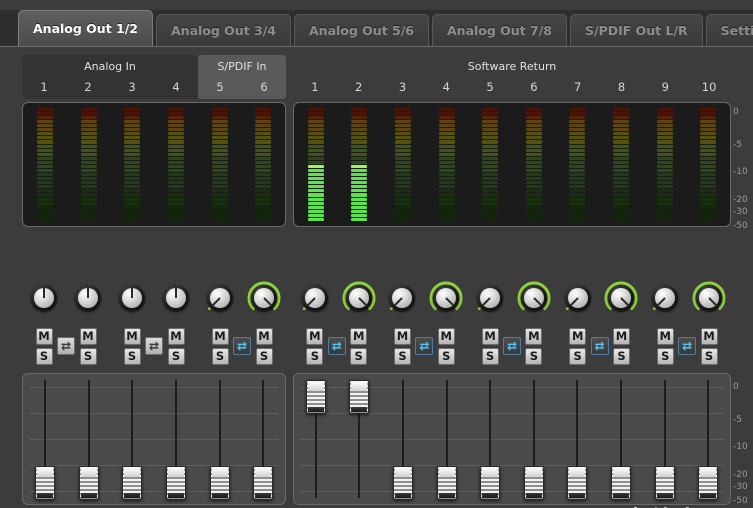 This screenshot has width=753, height=508. What do you see at coordinates (729, 30) in the screenshot?
I see `tab-settings: Settings` at bounding box center [729, 30].